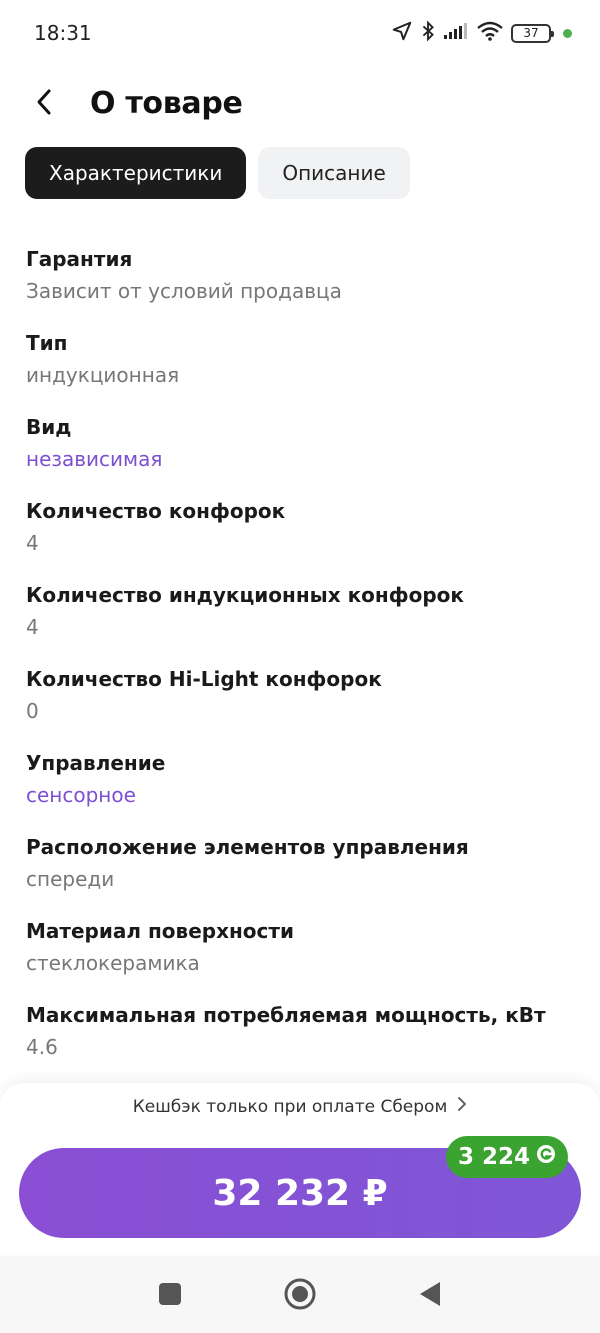 The width and height of the screenshot is (600, 1333). I want to click on spec-value: спереди, so click(70, 879).